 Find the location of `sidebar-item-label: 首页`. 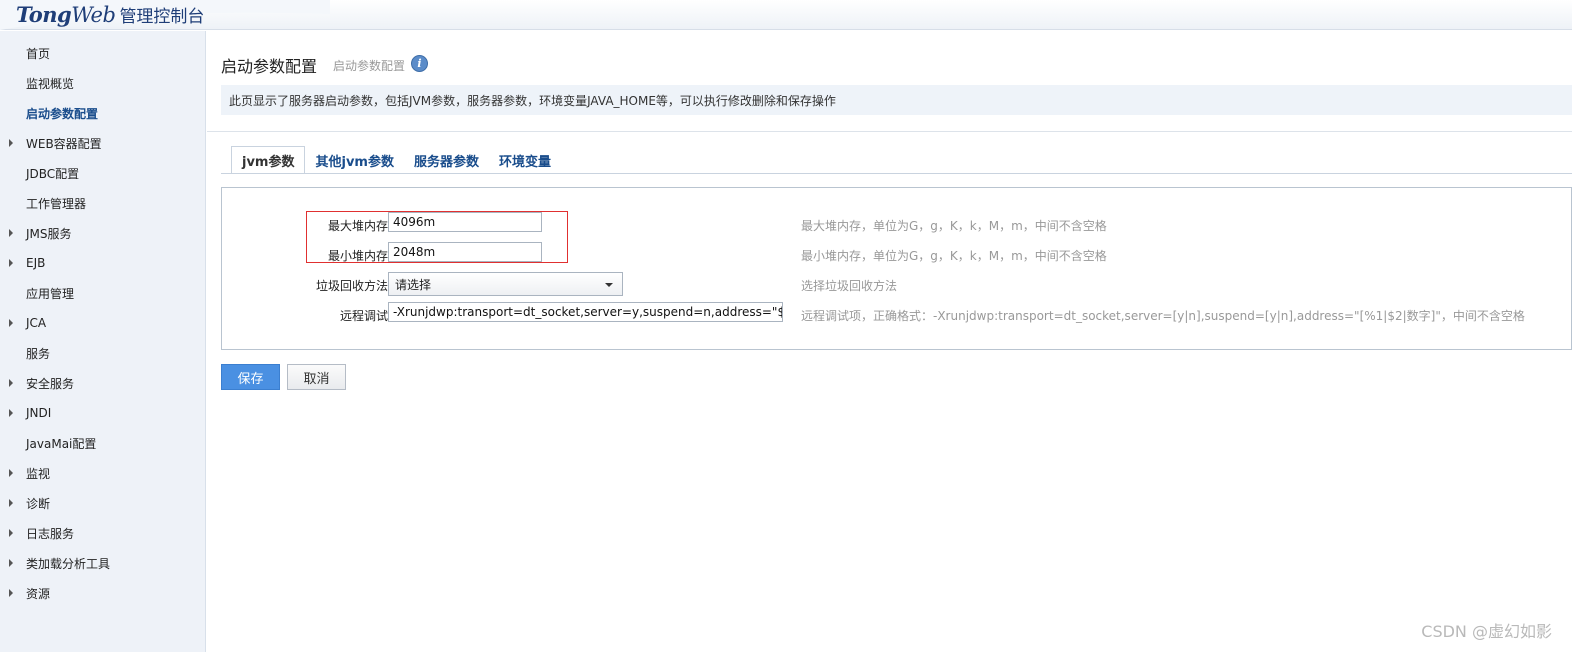

sidebar-item-label: 首页 is located at coordinates (38, 53).